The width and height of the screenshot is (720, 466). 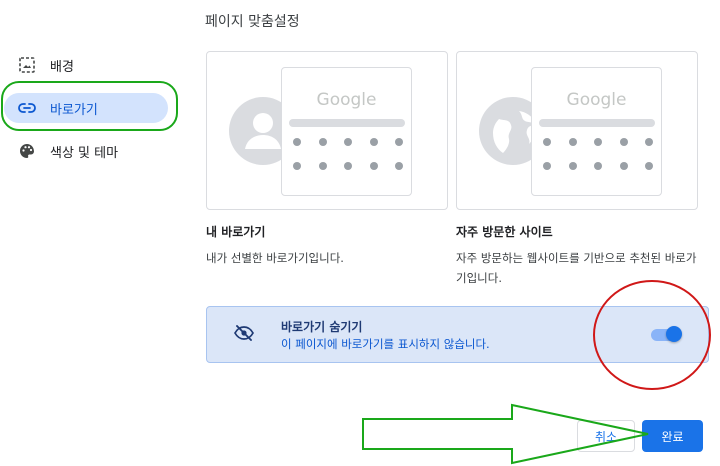 I want to click on image-icon, so click(x=27, y=65).